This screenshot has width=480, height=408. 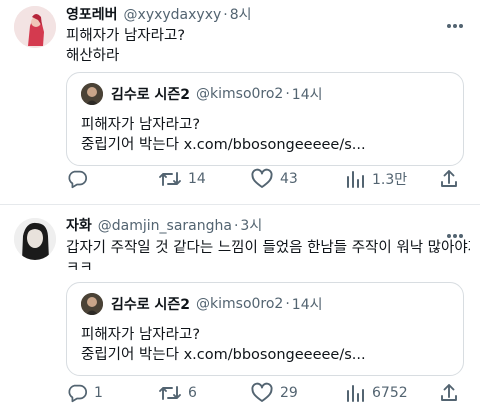 What do you see at coordinates (268, 248) in the screenshot?
I see `tweet-text-line: 갑자기 주작일 것 같다는 느낌이 들었음 한남들 주작이 워낙 많아야지` at bounding box center [268, 248].